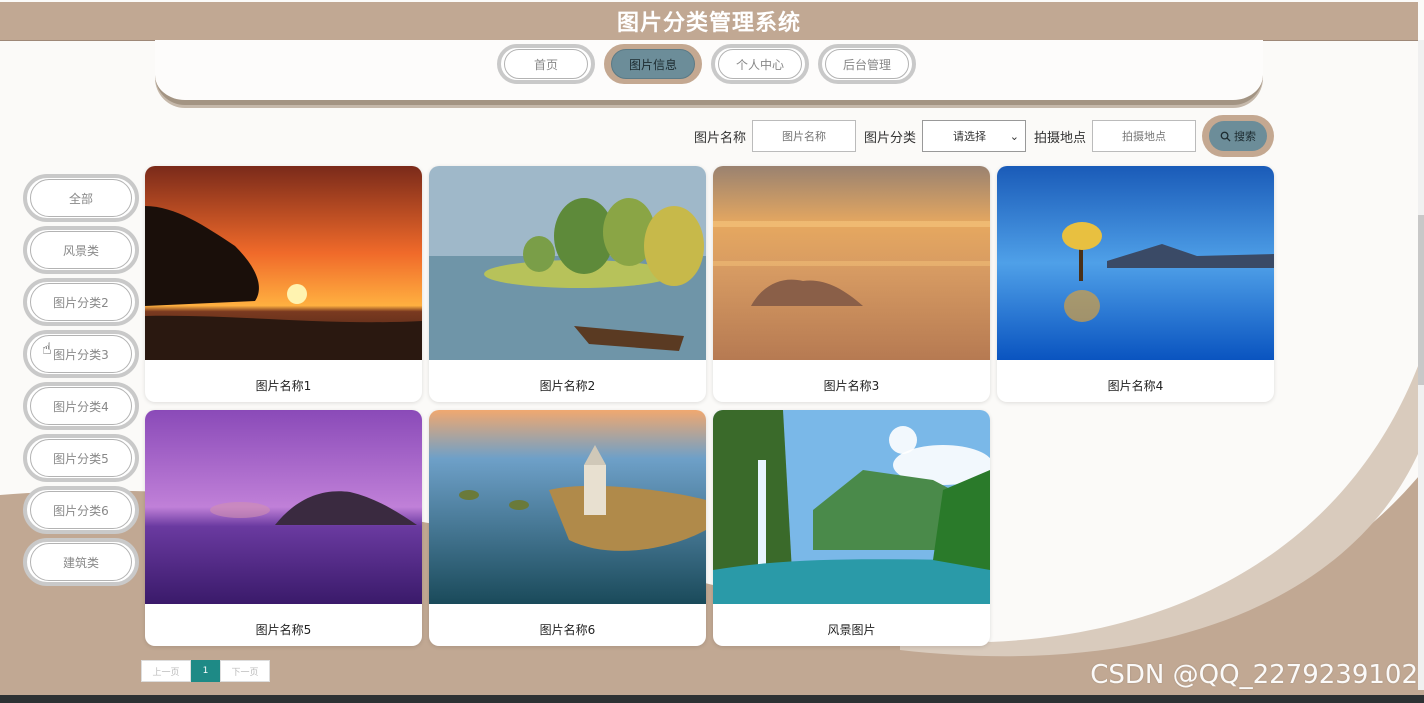 The width and height of the screenshot is (1424, 703). I want to click on category-architecture: 建筑类, so click(81, 562).